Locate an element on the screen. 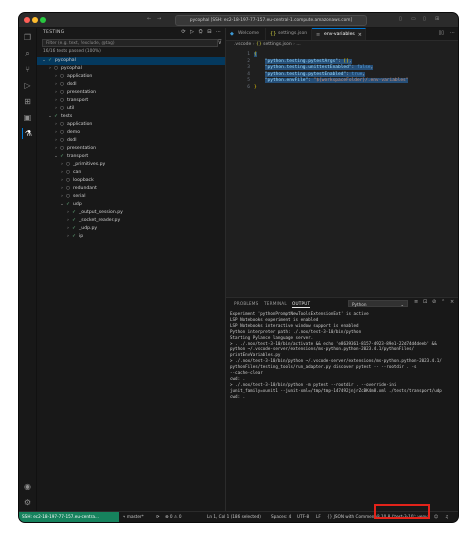 The image size is (474, 542). toggle-panel-icon: ▭ is located at coordinates (413, 19).